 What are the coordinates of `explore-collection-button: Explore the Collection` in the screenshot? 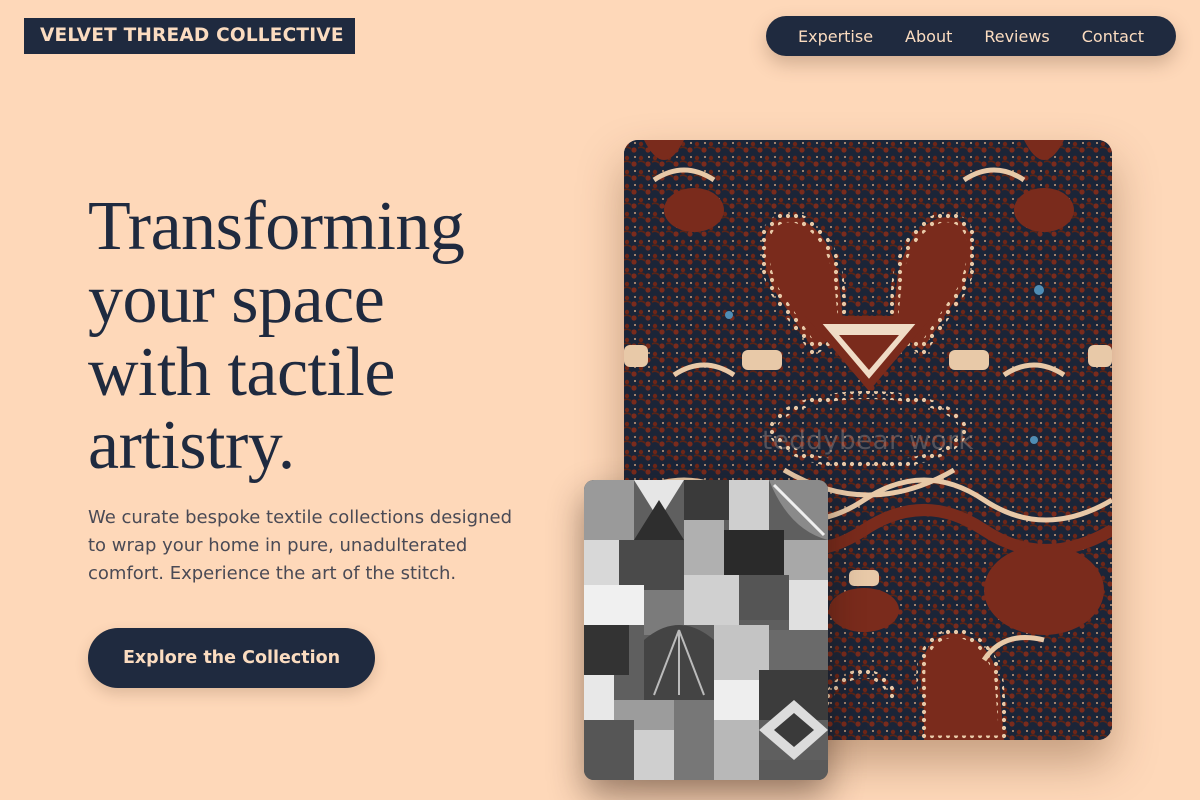 It's located at (231, 658).